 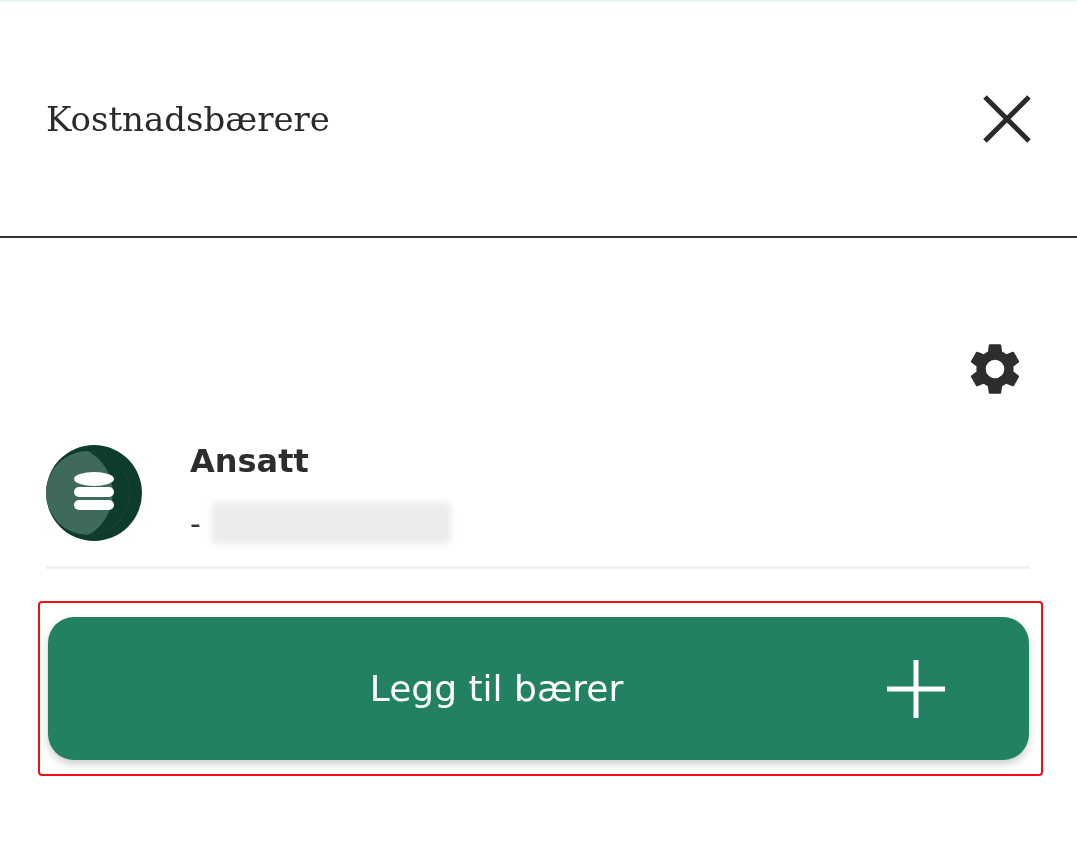 I want to click on carrier-name: Ansatt, so click(x=250, y=461).